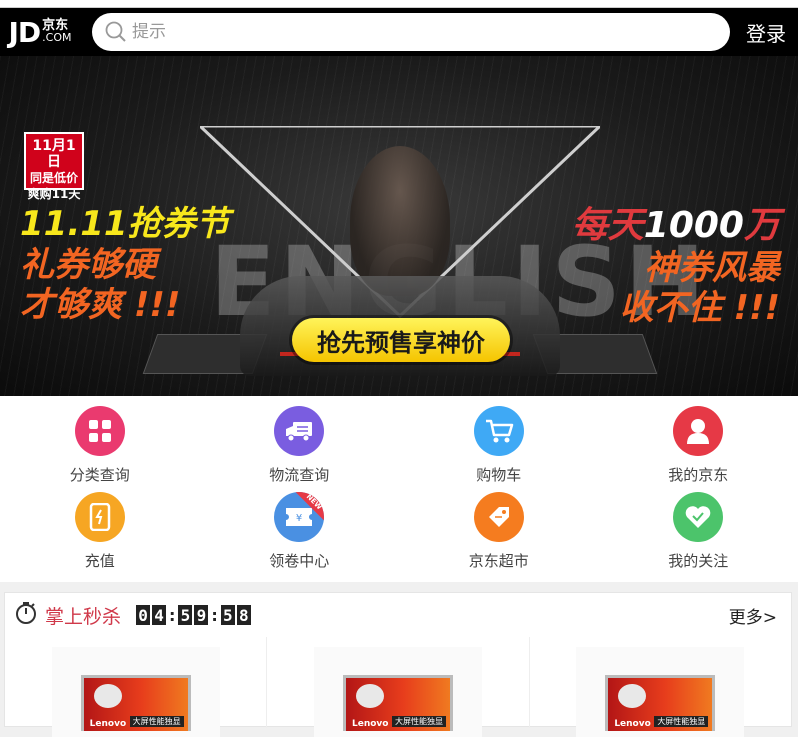  What do you see at coordinates (100, 431) in the screenshot?
I see `category-icon` at bounding box center [100, 431].